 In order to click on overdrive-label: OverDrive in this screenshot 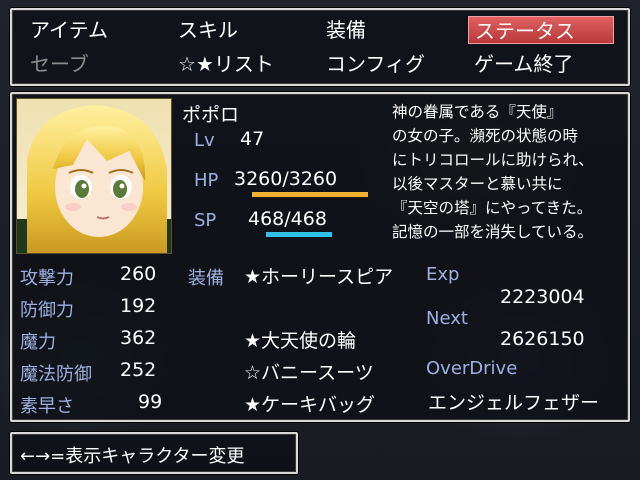, I will do `click(472, 368)`.